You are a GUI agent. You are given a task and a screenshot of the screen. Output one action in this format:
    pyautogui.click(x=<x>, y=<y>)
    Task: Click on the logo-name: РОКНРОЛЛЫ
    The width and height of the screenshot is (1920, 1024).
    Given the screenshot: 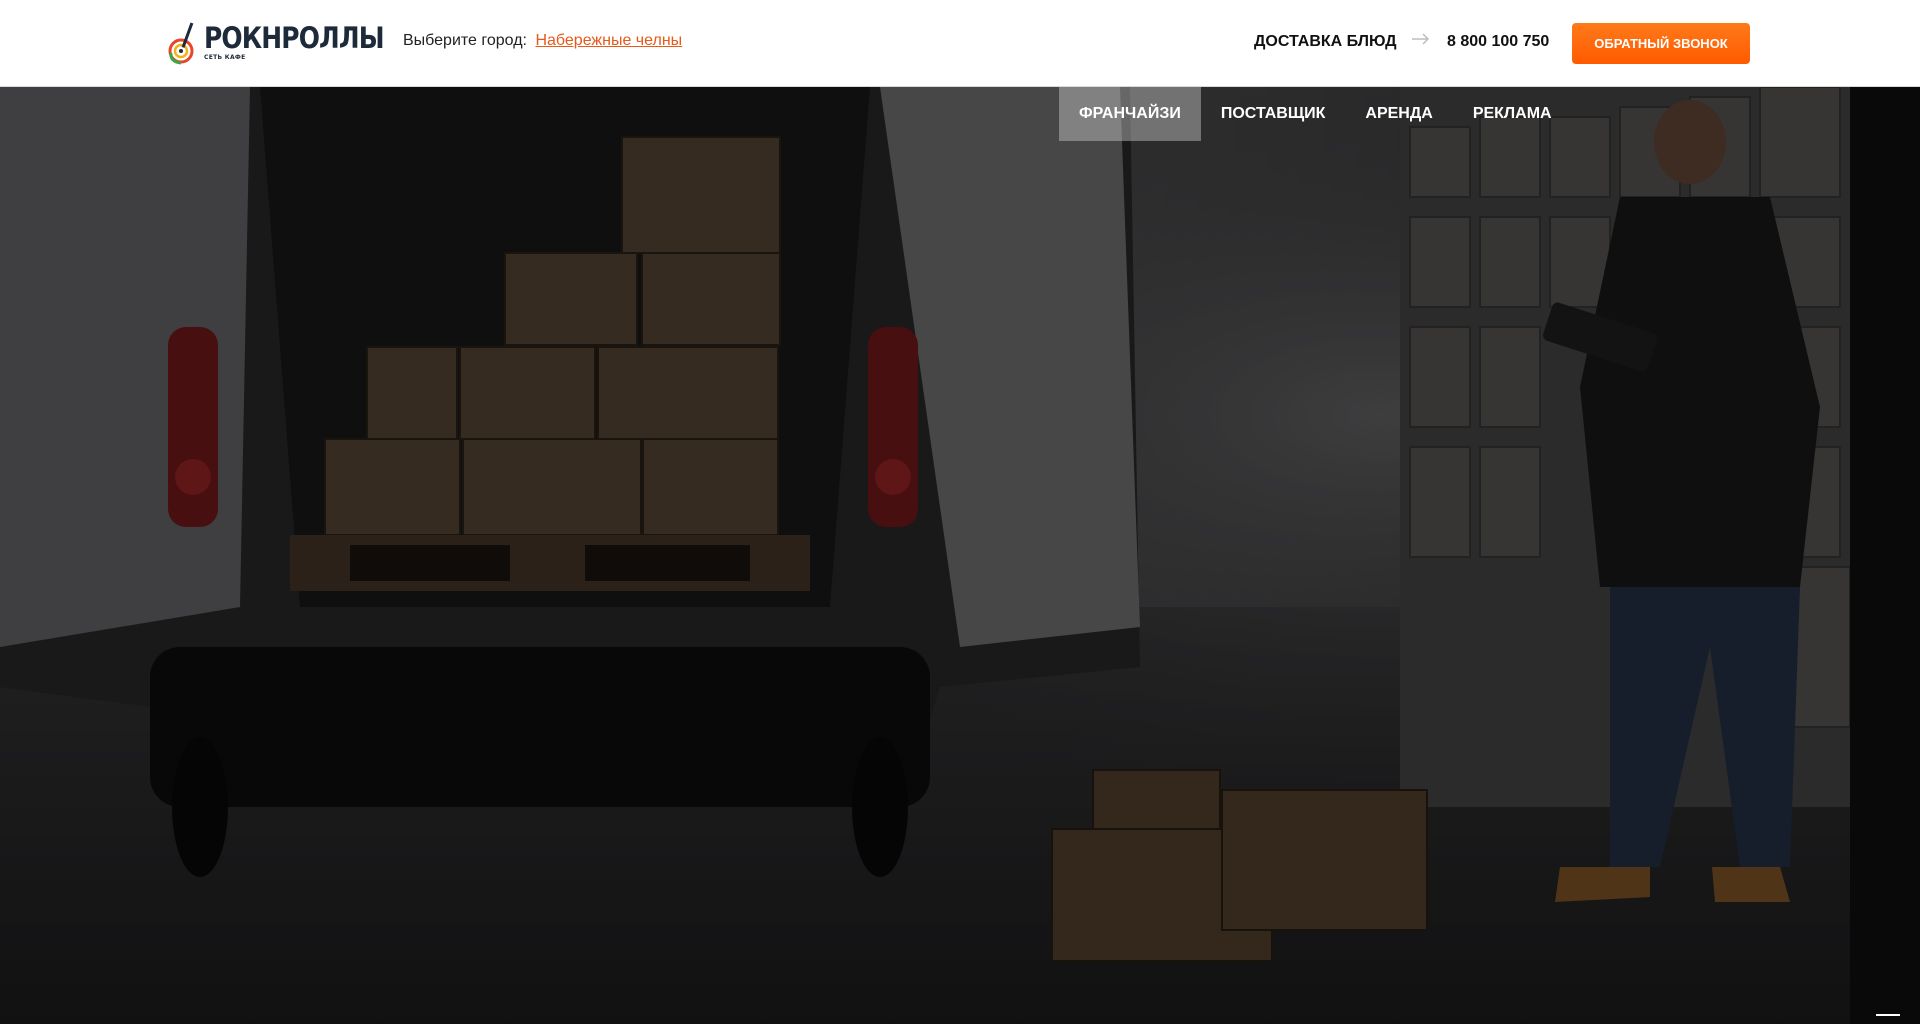 What is the action you would take?
    pyautogui.click(x=294, y=38)
    